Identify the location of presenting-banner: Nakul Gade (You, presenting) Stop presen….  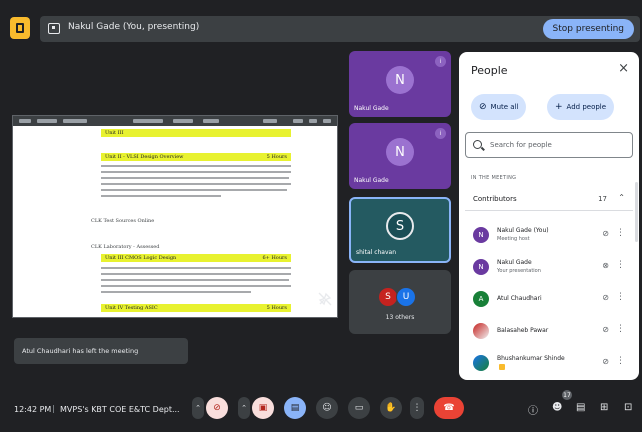
(340, 29).